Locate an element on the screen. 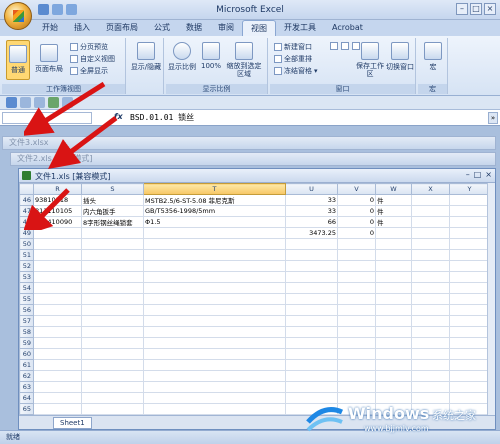 Image resolution: width=500 pixels, height=444 pixels. maximize-icon: □ is located at coordinates (476, 9).